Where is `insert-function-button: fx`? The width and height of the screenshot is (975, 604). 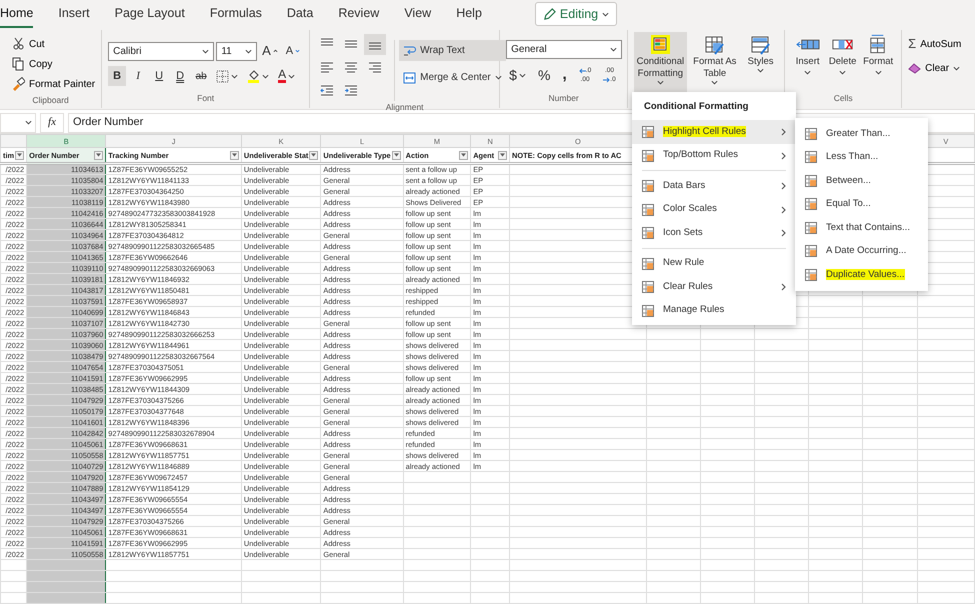
insert-function-button: fx is located at coordinates (52, 122).